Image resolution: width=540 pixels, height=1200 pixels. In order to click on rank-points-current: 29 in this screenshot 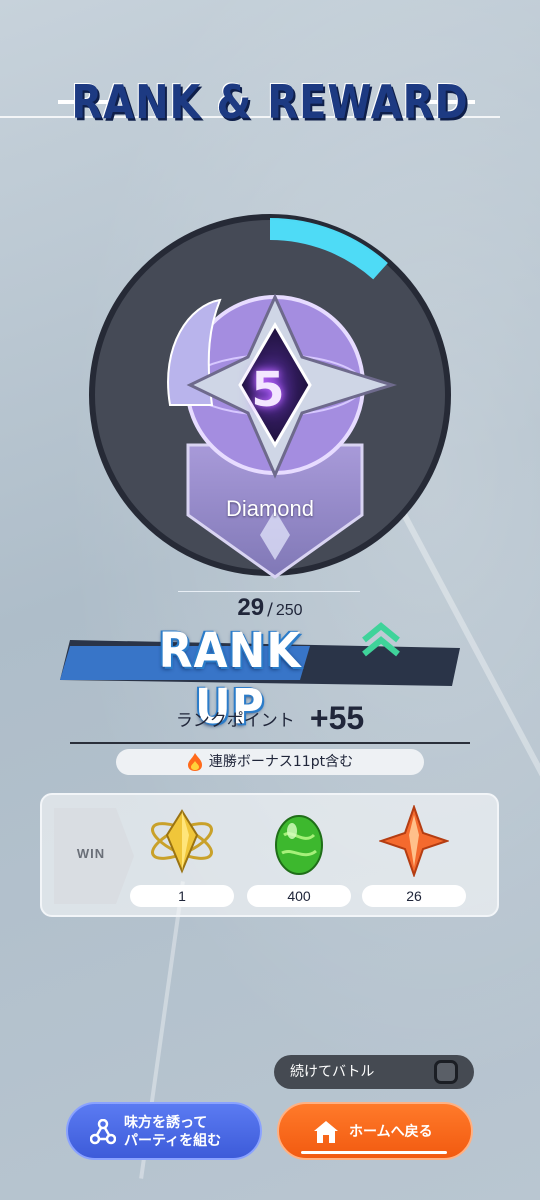, I will do `click(251, 607)`.